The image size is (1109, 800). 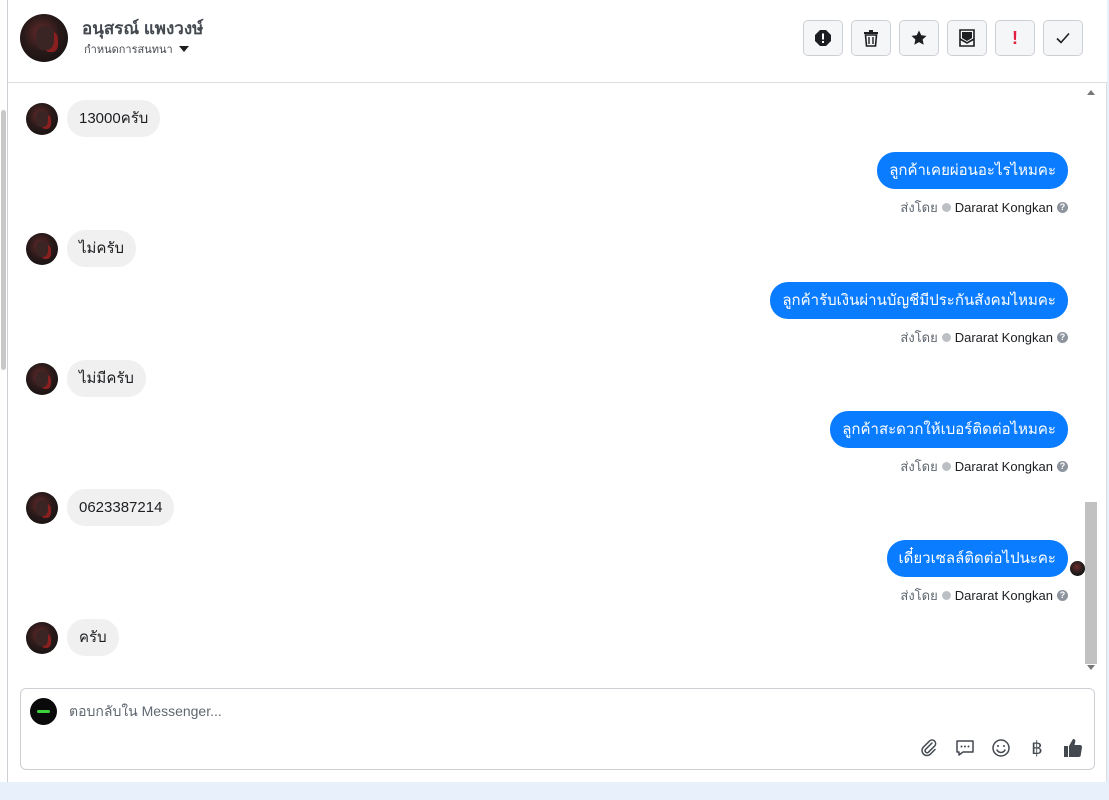 I want to click on header-toolbar: !, so click(x=943, y=38).